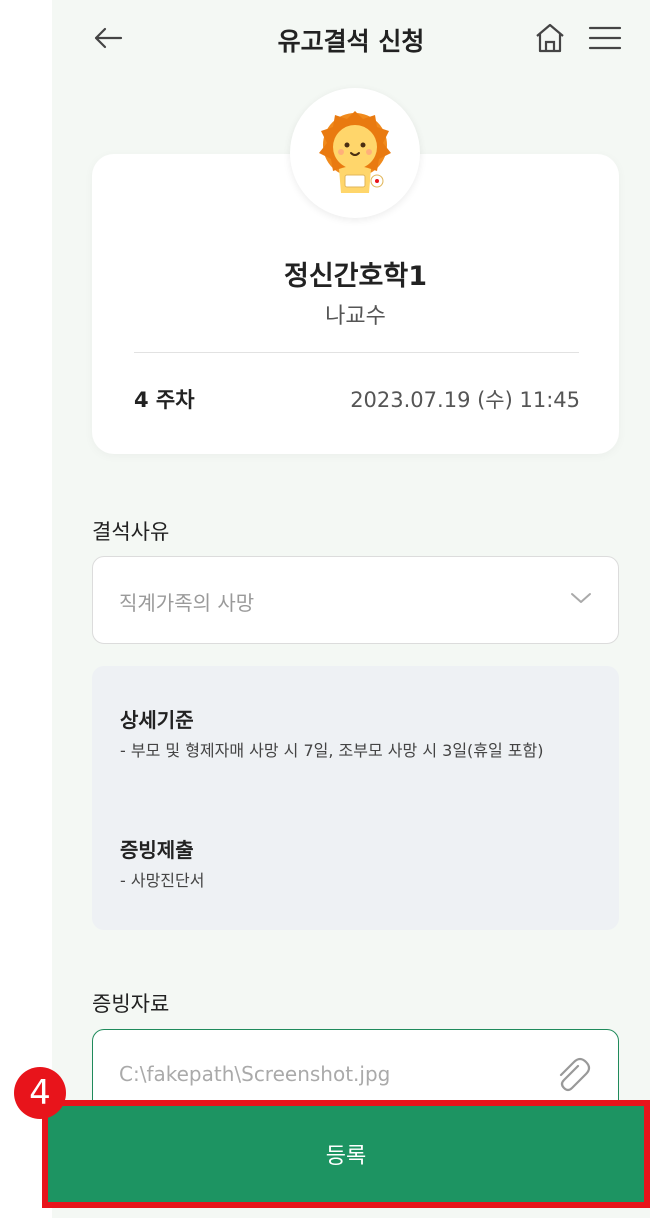  I want to click on submit-button: 등록, so click(346, 1154).